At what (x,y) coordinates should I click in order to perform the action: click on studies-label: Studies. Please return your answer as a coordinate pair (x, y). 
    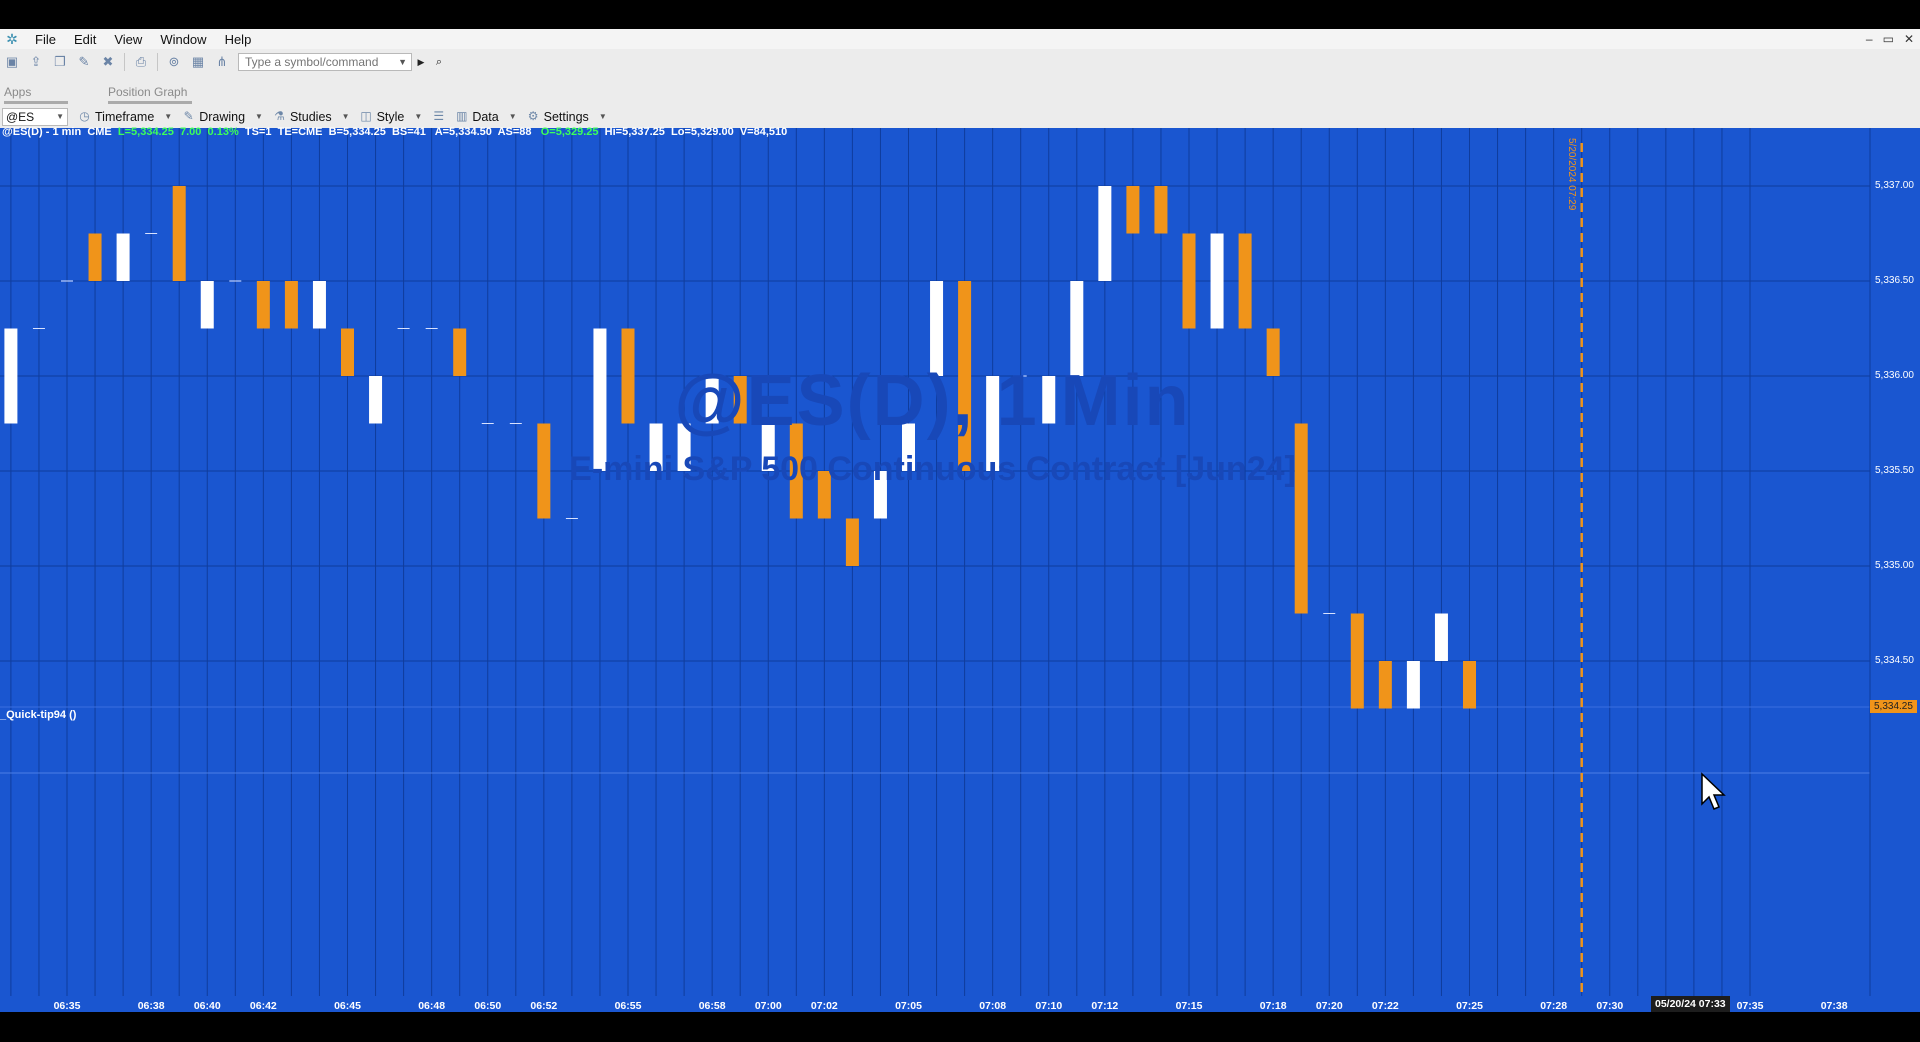
    Looking at the image, I should click on (310, 116).